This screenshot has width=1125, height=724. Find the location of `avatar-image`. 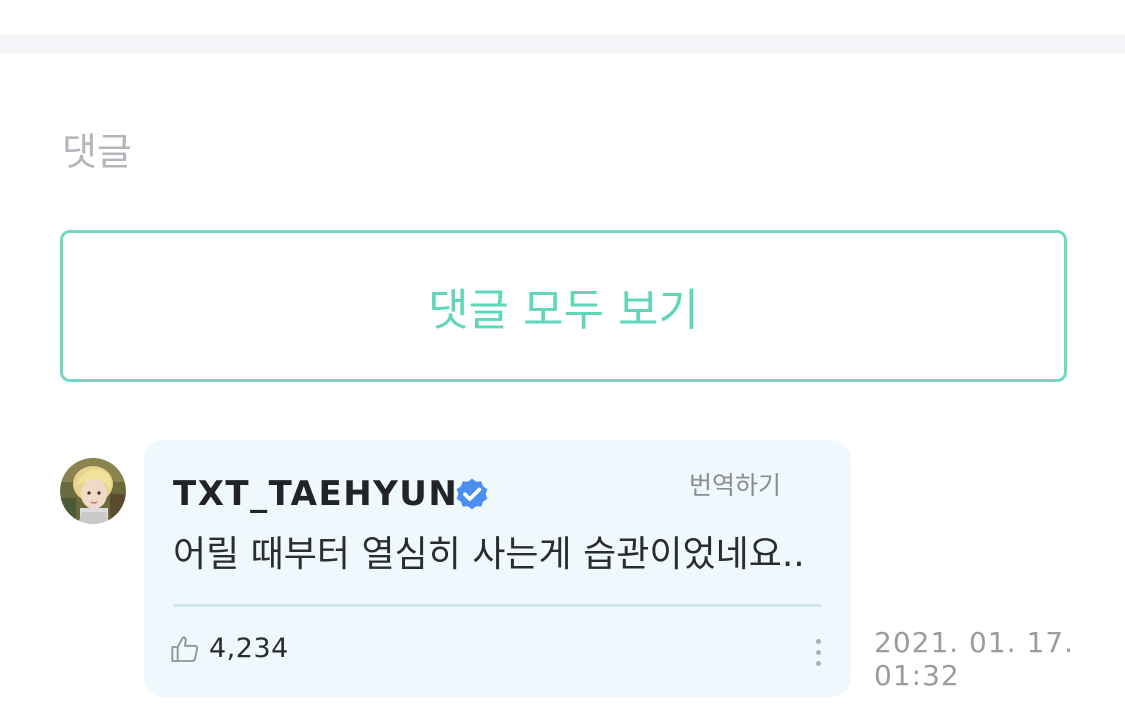

avatar-image is located at coordinates (93, 491).